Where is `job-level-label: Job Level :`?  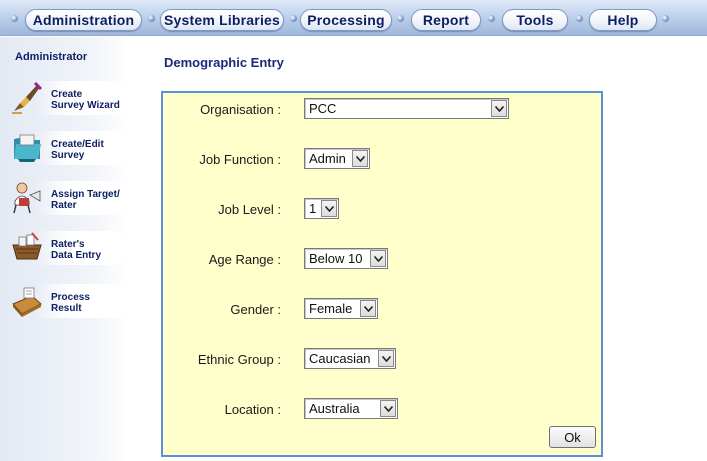 job-level-label: Job Level : is located at coordinates (249, 209).